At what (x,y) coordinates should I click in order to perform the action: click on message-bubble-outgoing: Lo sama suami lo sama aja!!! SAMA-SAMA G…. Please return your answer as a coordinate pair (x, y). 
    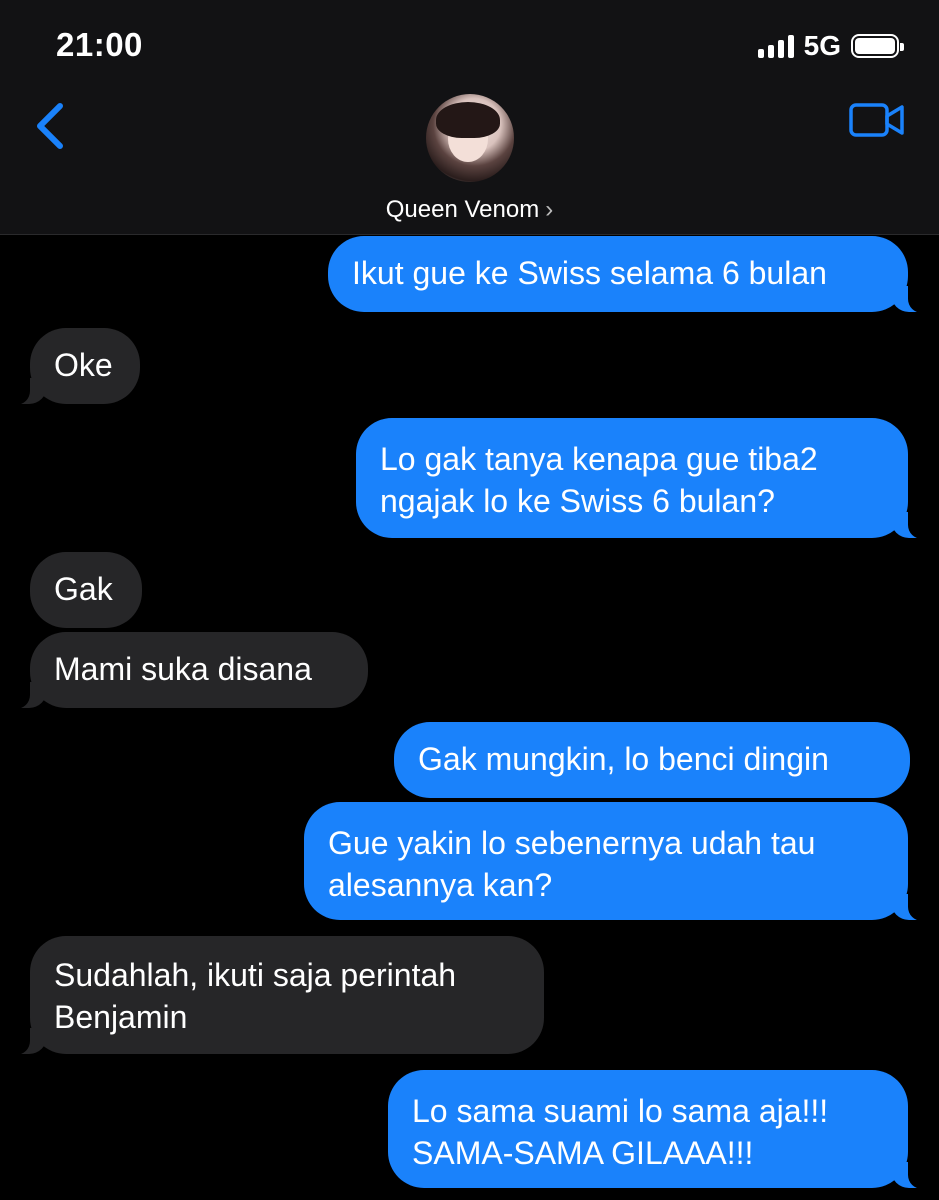
    Looking at the image, I should click on (659, 1129).